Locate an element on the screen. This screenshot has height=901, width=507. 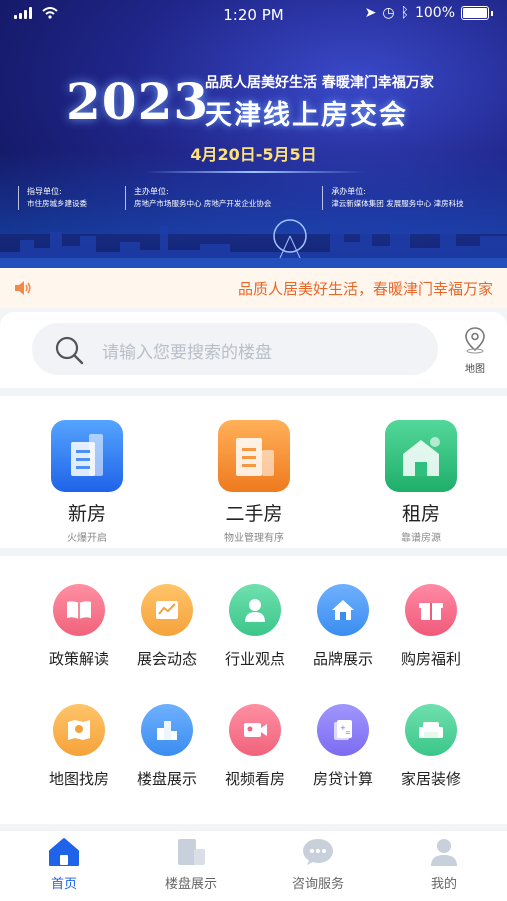
search-placeholder: 请输入您要搜索的楼盘 is located at coordinates (187, 353).